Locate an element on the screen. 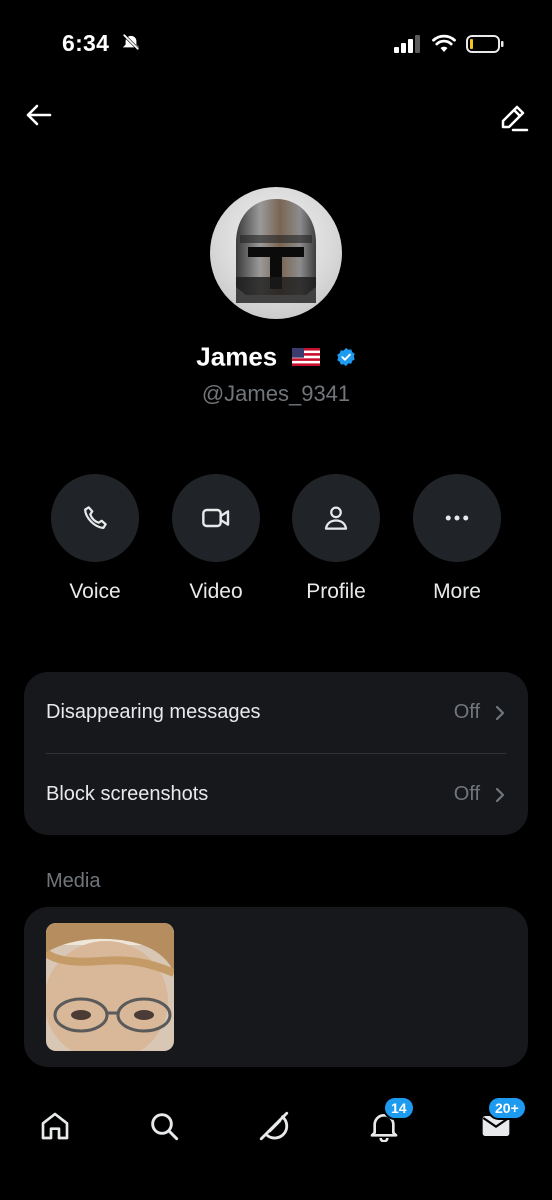 This screenshot has height=1200, width=552. video-camera-icon is located at coordinates (216, 518).